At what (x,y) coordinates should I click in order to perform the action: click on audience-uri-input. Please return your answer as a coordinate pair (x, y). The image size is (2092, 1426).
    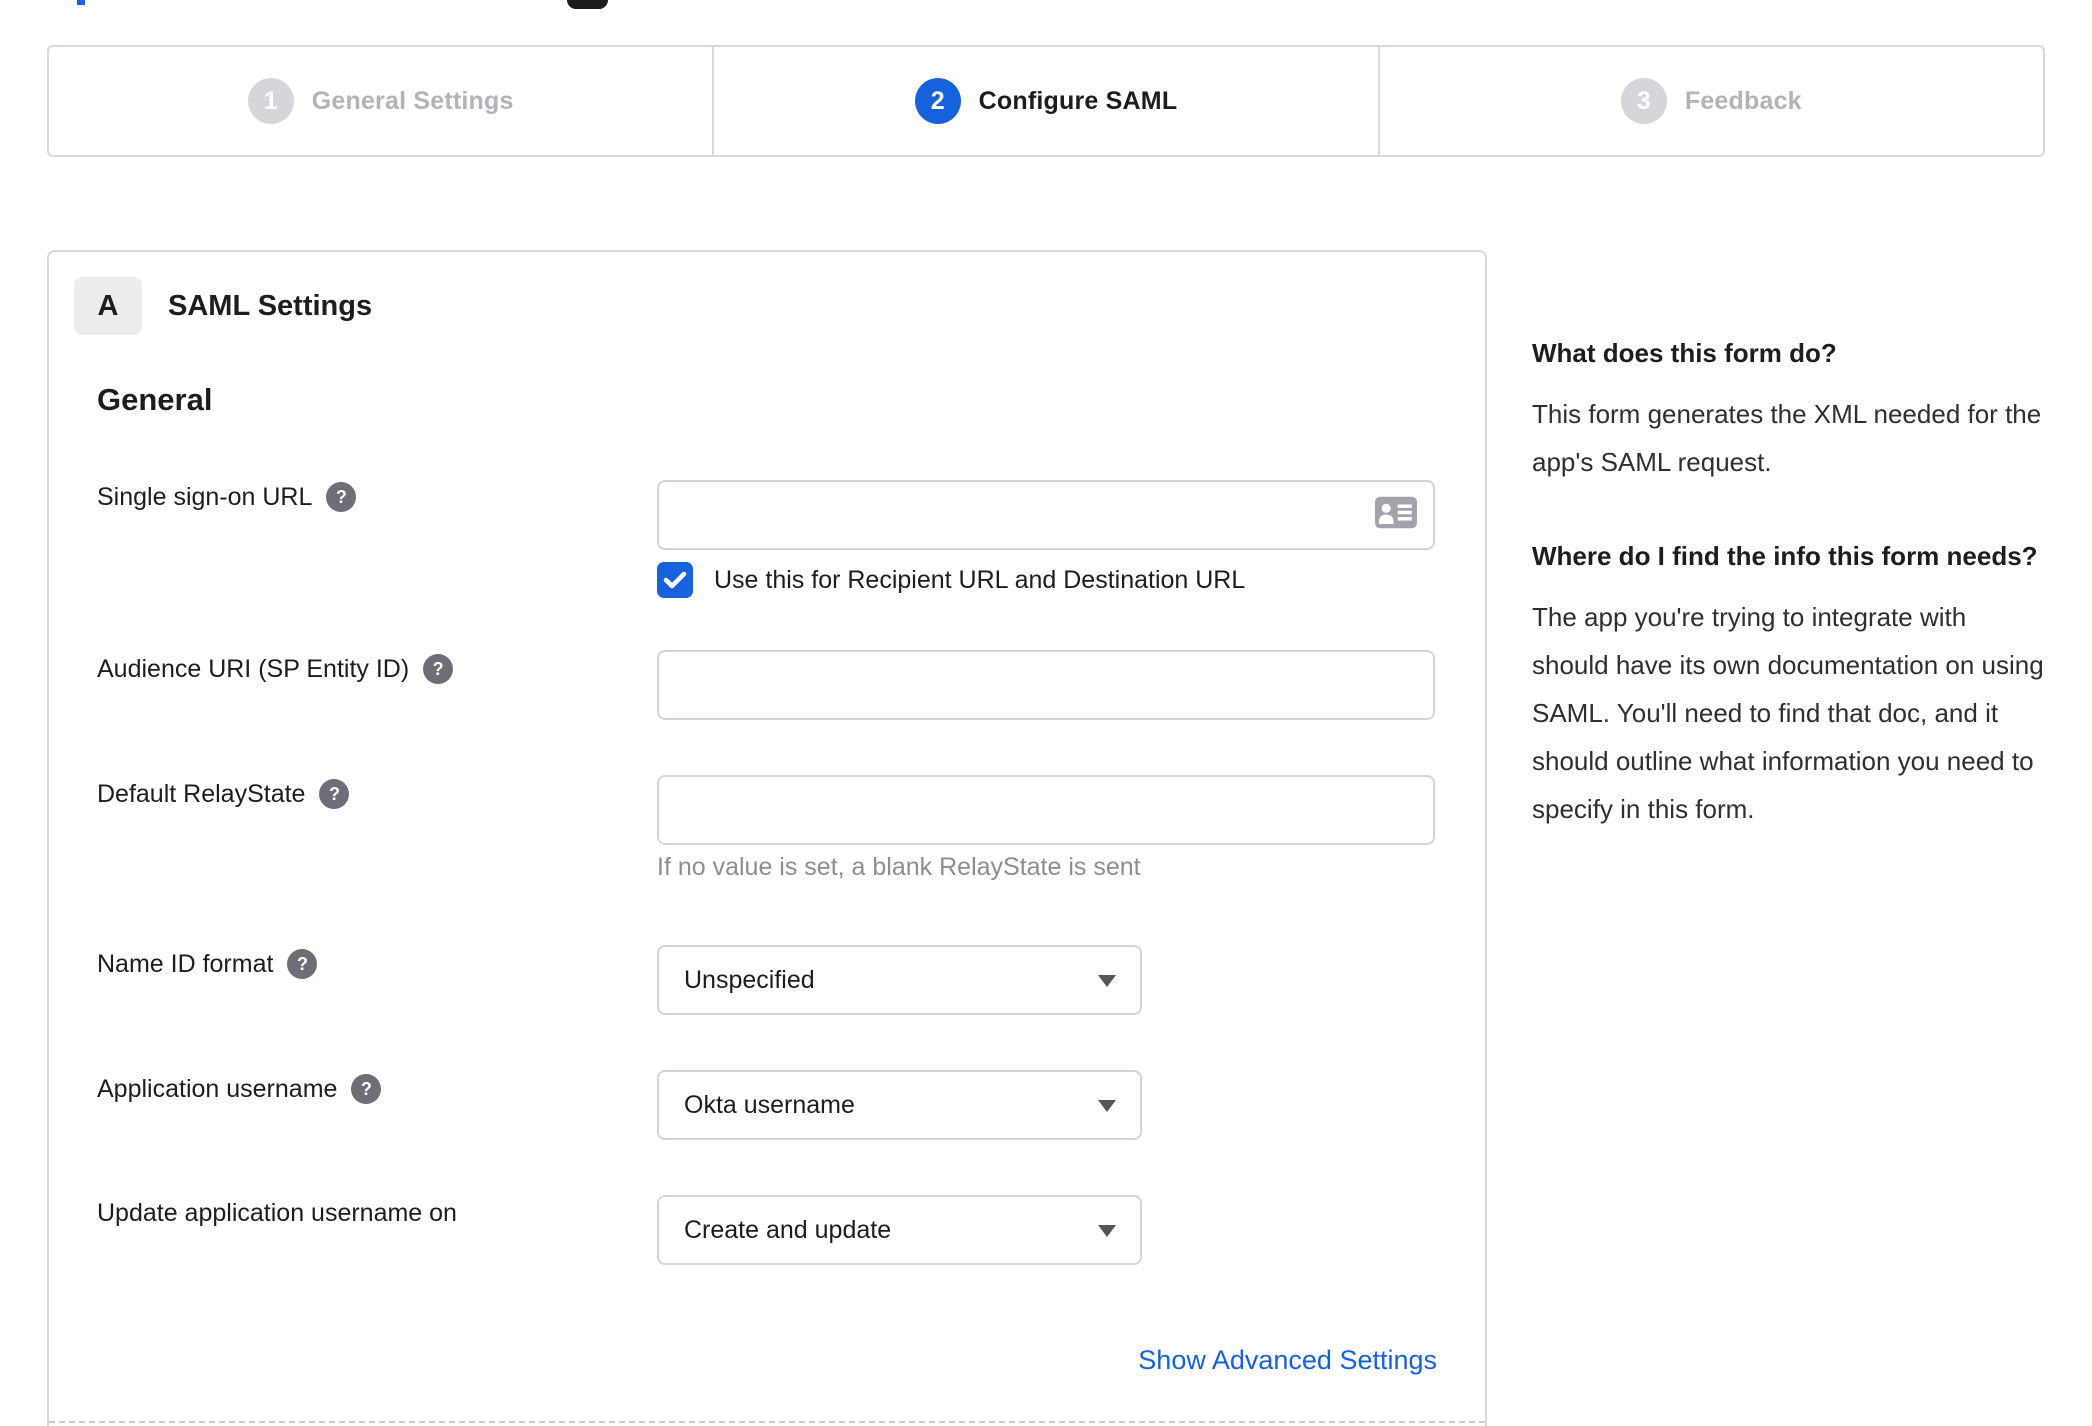
    Looking at the image, I should click on (1046, 685).